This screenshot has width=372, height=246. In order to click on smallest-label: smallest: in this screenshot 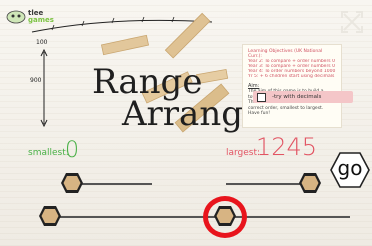, I will do `click(48, 153)`.